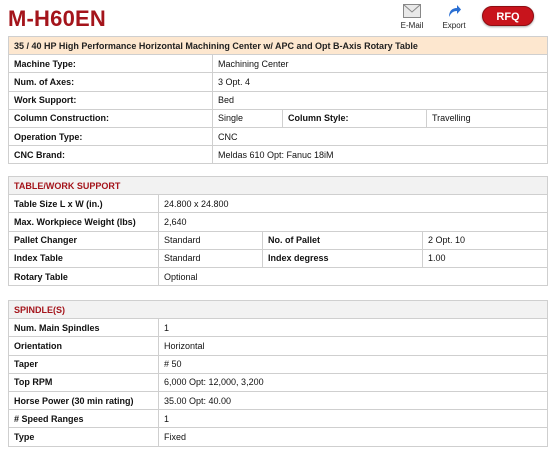 This screenshot has height=455, width=555. I want to click on table-row: Work Support: Bed, so click(278, 100).